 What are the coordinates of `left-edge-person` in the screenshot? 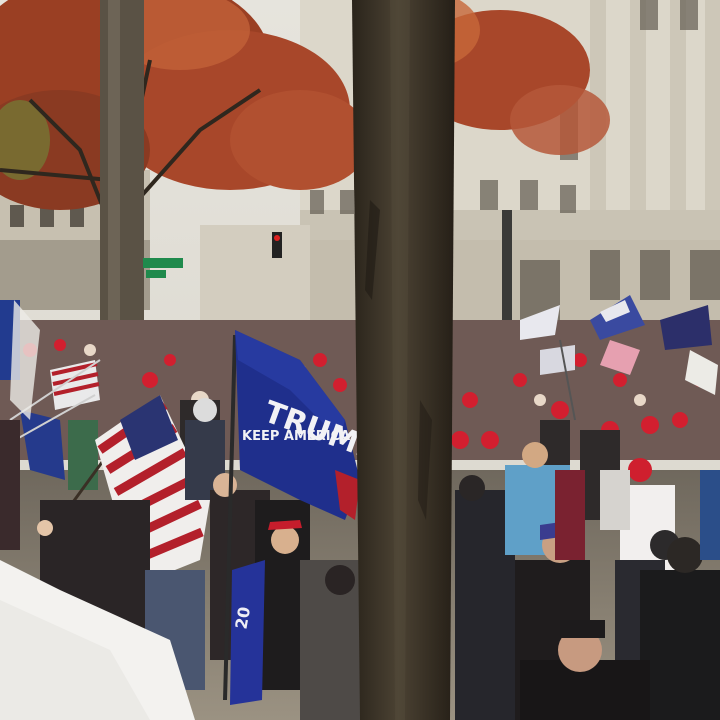 It's located at (10, 485).